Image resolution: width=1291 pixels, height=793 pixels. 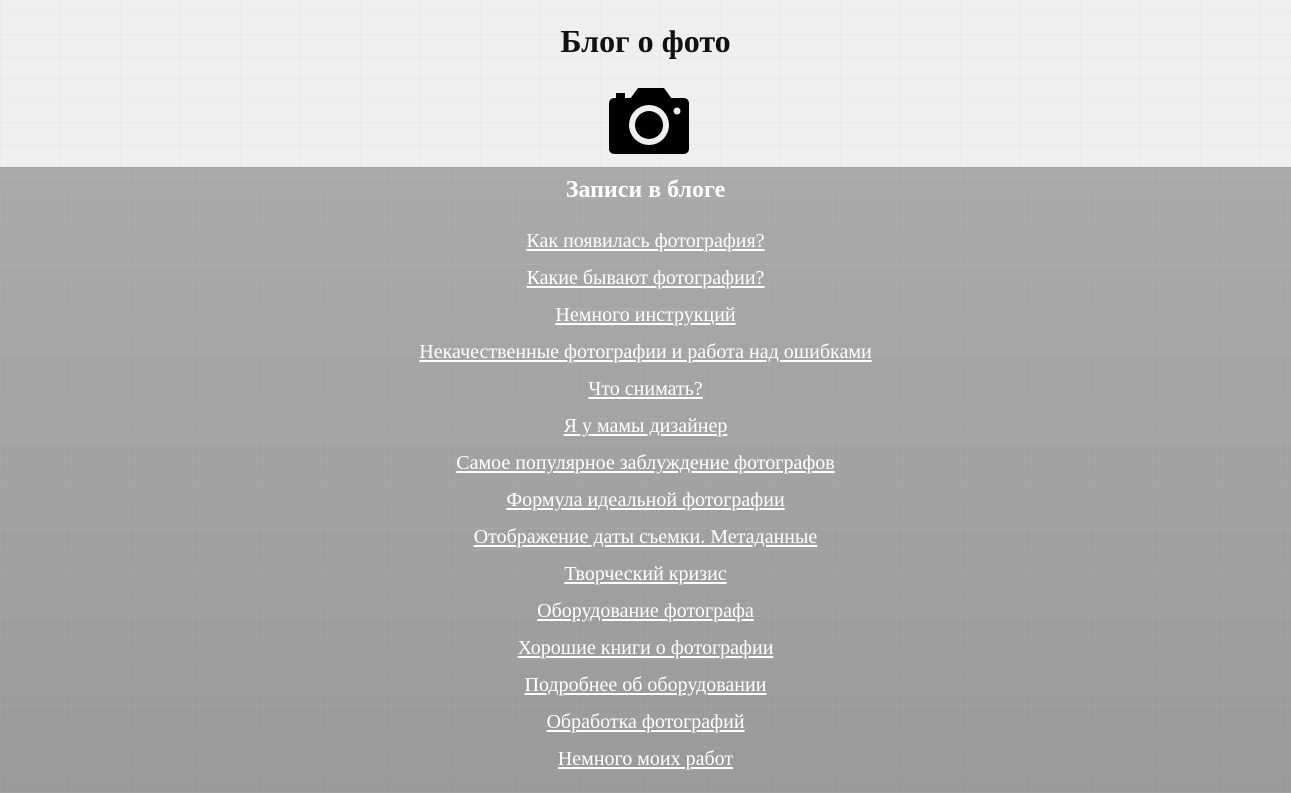 What do you see at coordinates (649, 121) in the screenshot?
I see `camera-icon` at bounding box center [649, 121].